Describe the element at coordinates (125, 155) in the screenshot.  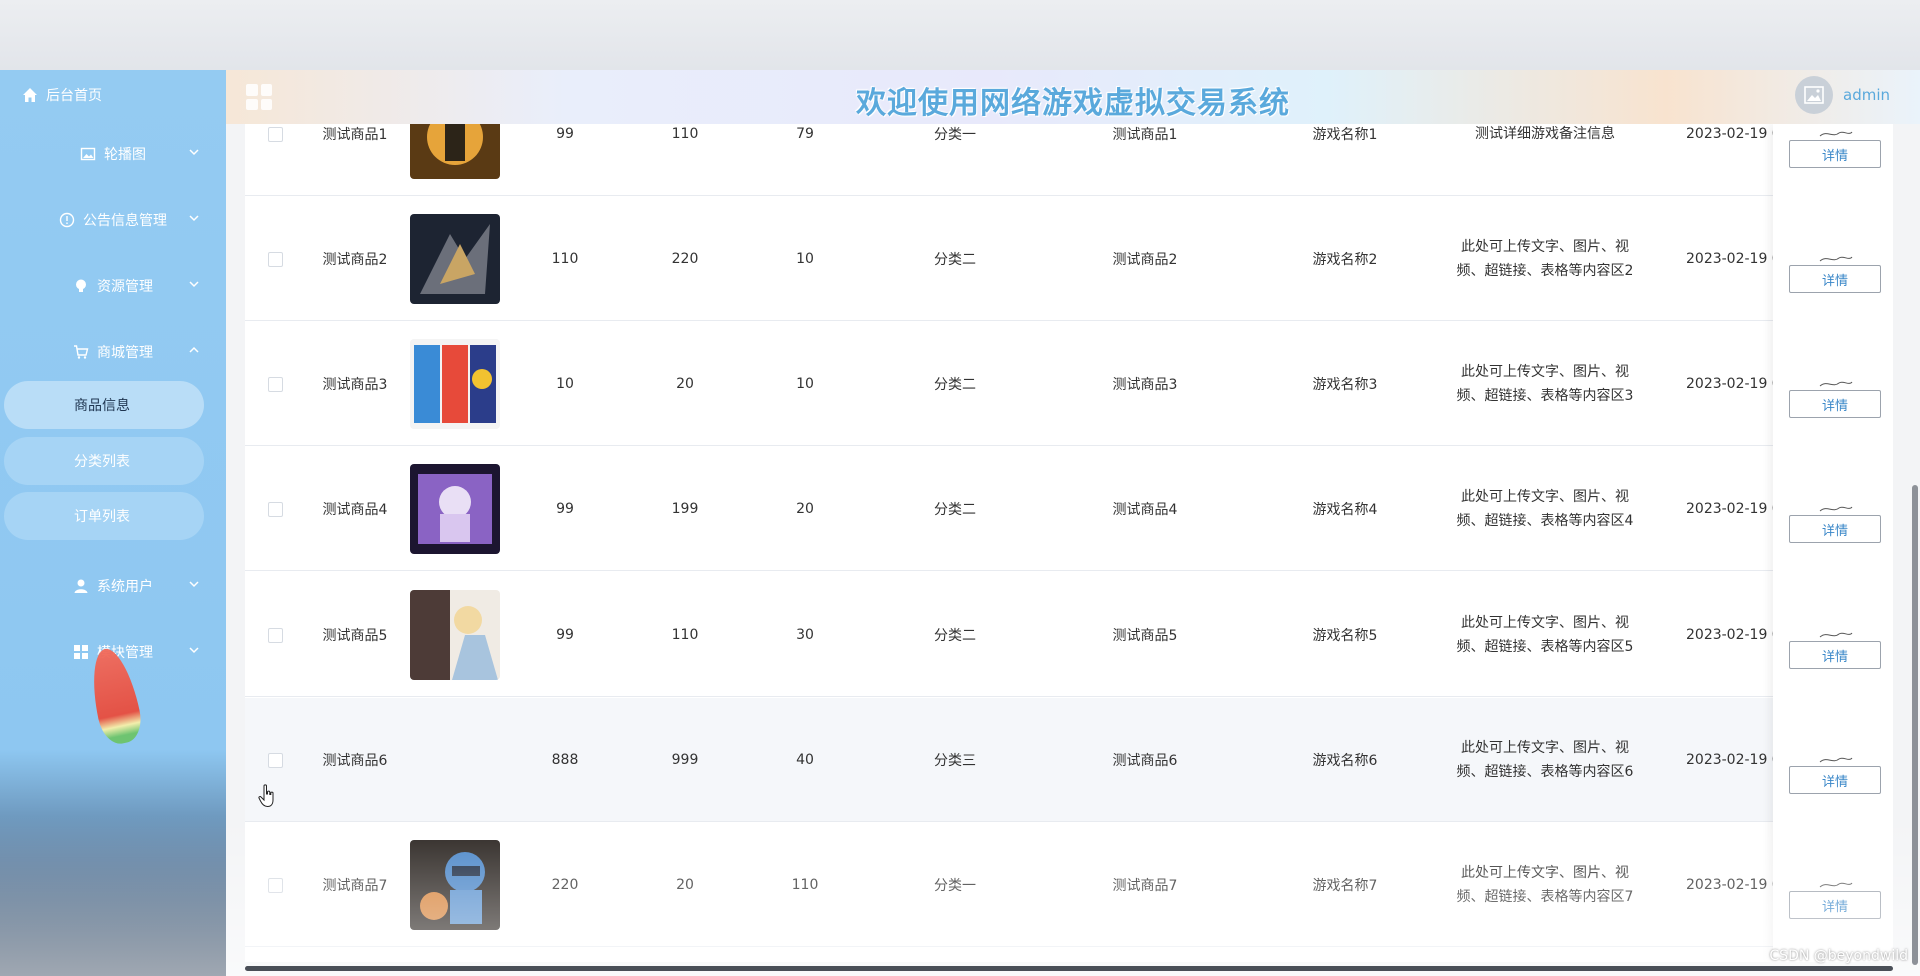
I see `sidebar-item-label: 轮播图` at that location.